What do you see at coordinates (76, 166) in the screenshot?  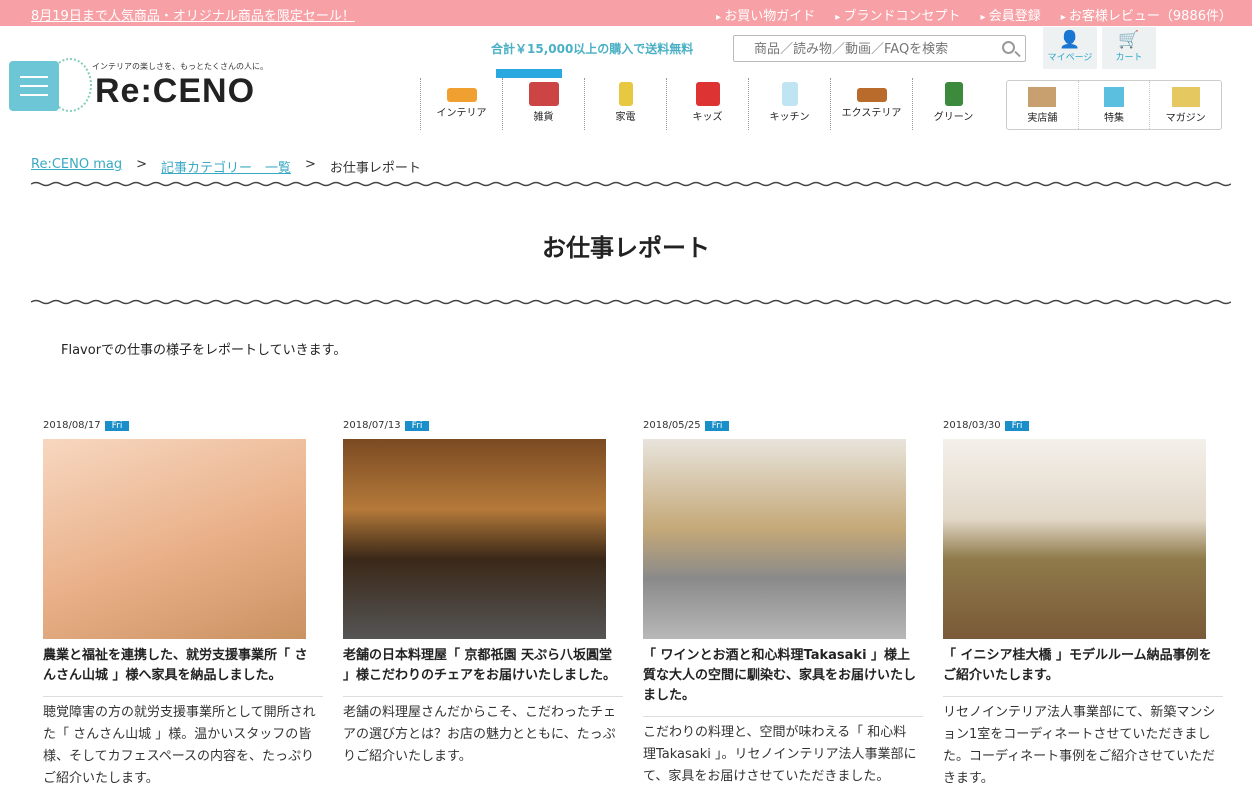 I see `breadcrumb-mag: Re:CENO mag` at bounding box center [76, 166].